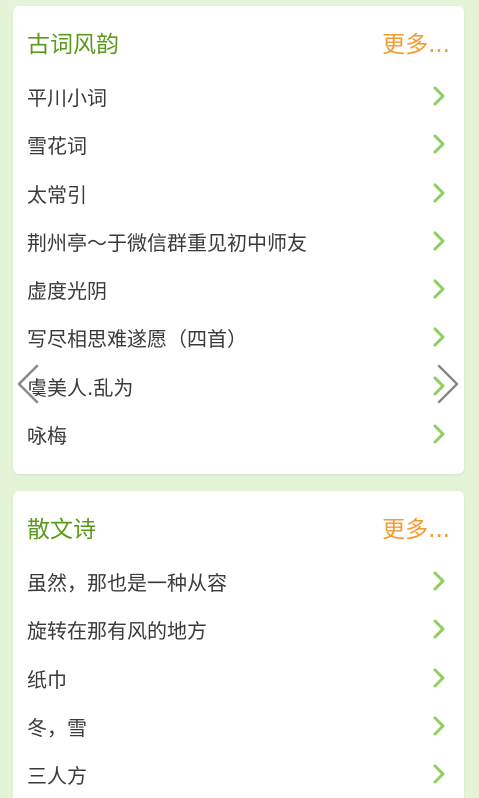 The width and height of the screenshot is (479, 798). What do you see at coordinates (57, 146) in the screenshot?
I see `list-item-title: 雪花词` at bounding box center [57, 146].